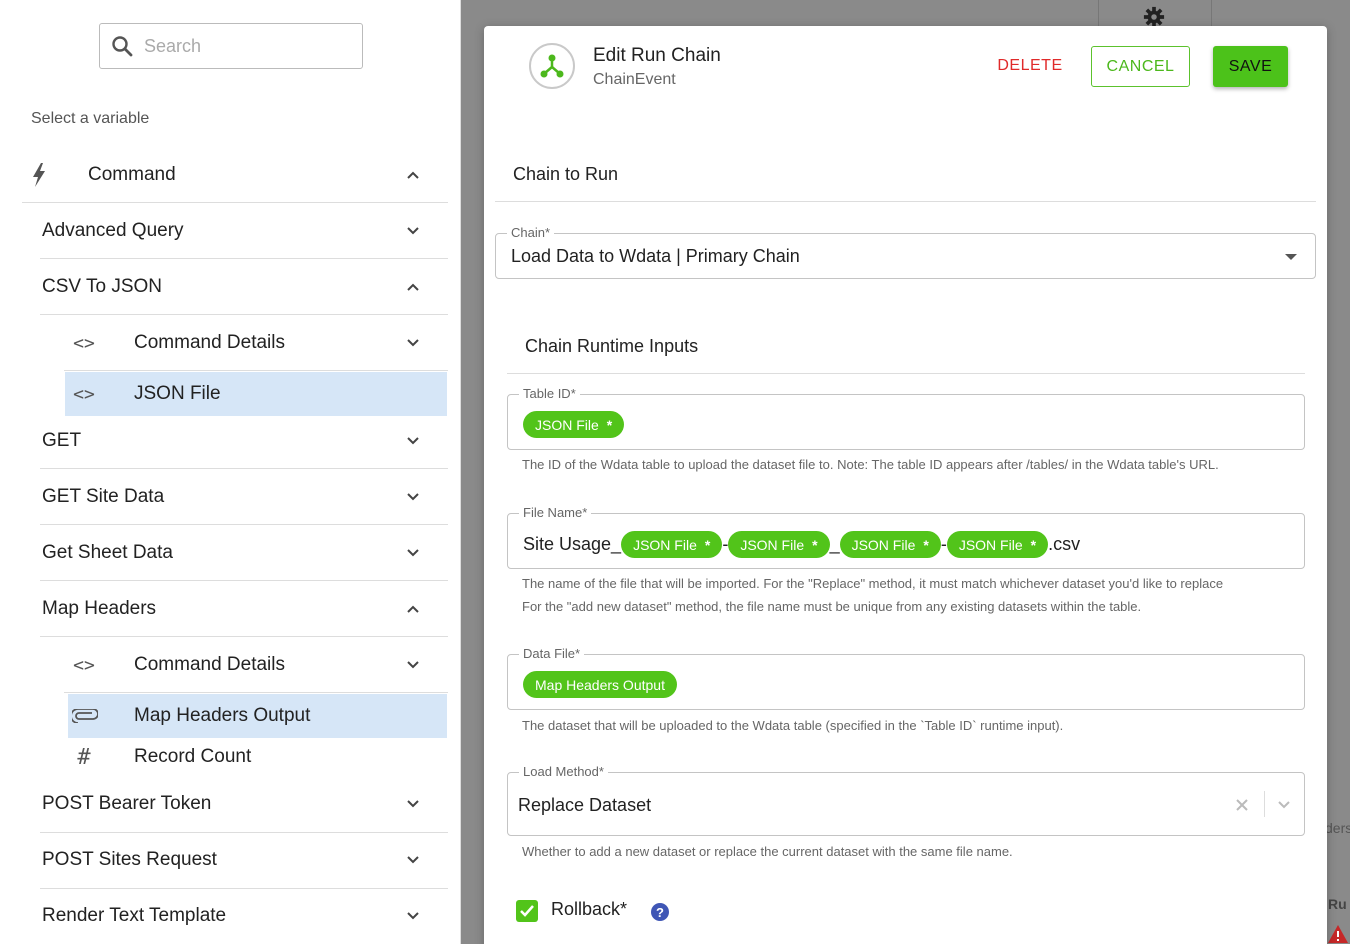 The height and width of the screenshot is (944, 1350). What do you see at coordinates (244, 46) in the screenshot?
I see `search-input` at bounding box center [244, 46].